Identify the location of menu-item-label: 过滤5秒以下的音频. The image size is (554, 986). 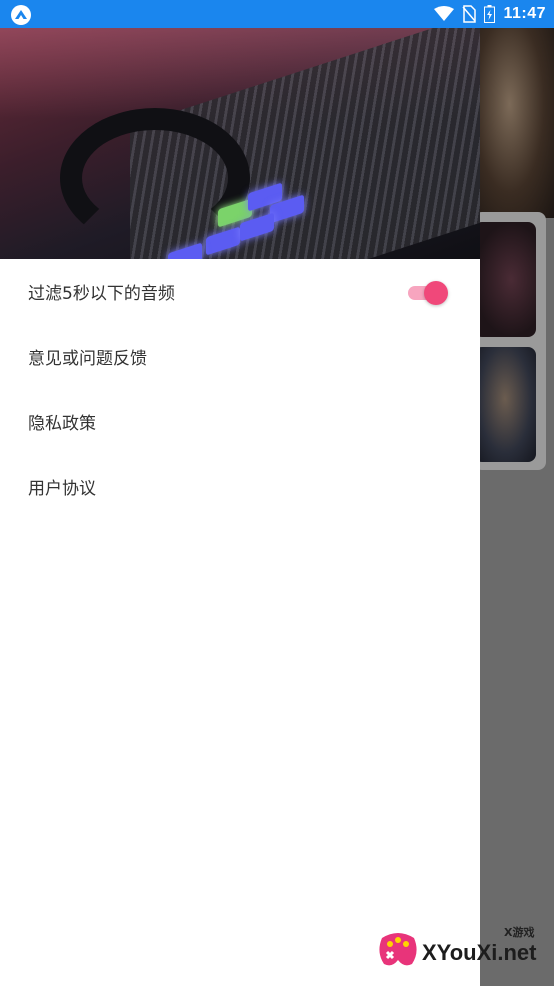
(101, 294).